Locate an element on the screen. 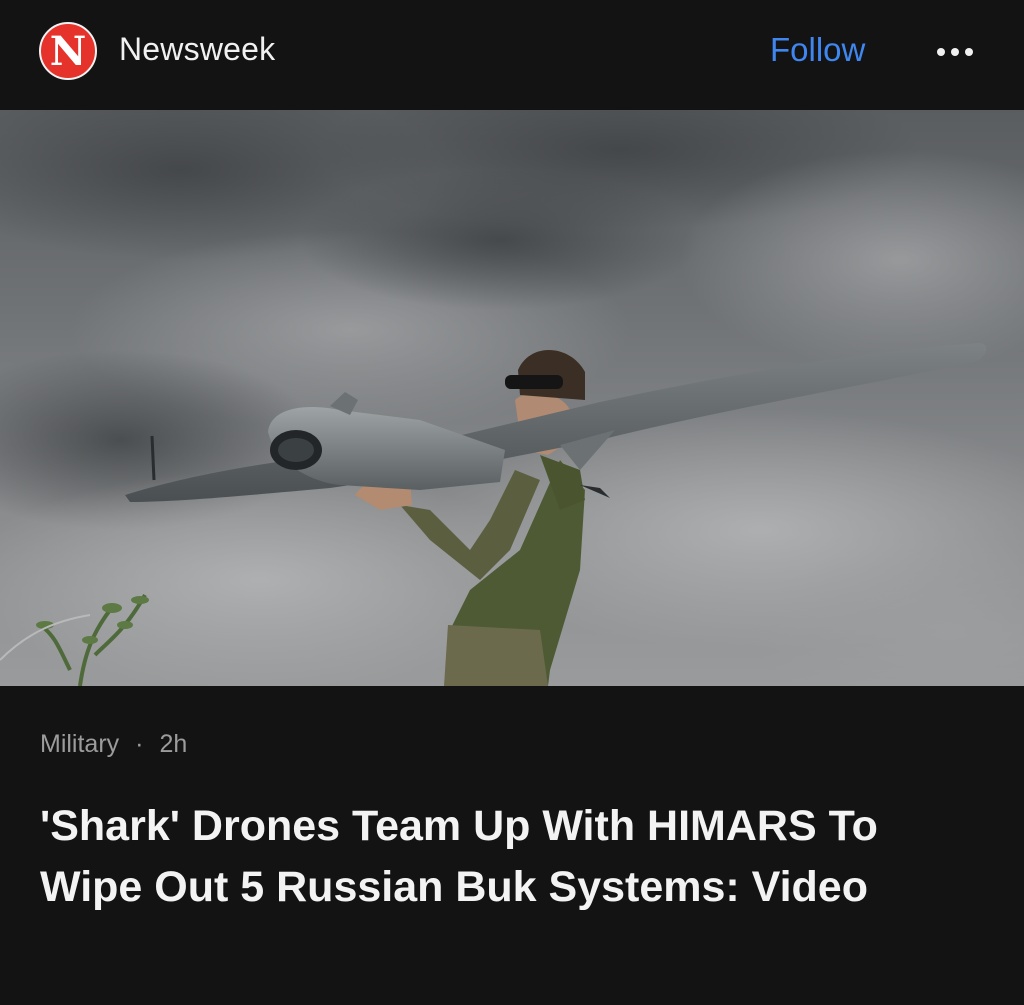  article-category: Military is located at coordinates (79, 744).